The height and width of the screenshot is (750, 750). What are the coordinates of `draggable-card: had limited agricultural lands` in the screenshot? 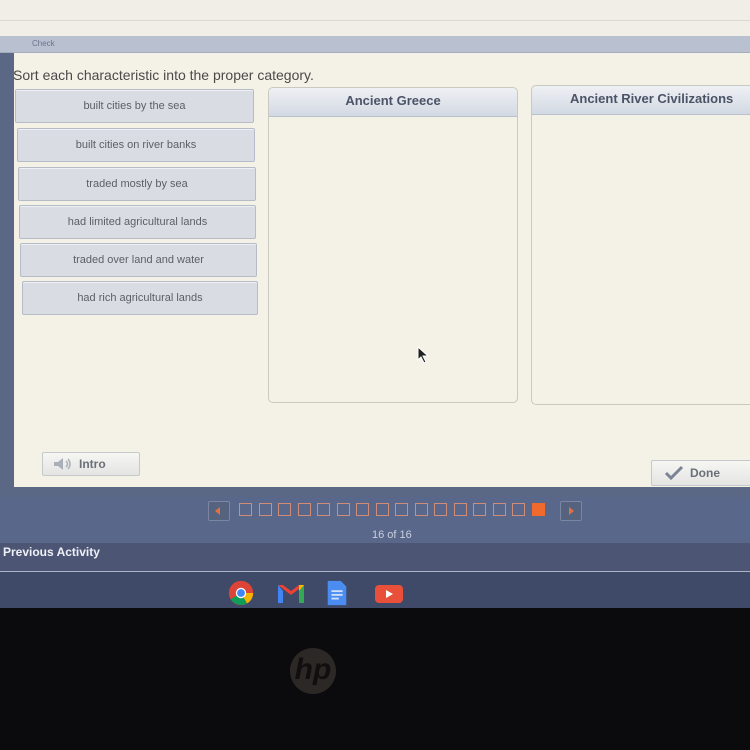 It's located at (137, 222).